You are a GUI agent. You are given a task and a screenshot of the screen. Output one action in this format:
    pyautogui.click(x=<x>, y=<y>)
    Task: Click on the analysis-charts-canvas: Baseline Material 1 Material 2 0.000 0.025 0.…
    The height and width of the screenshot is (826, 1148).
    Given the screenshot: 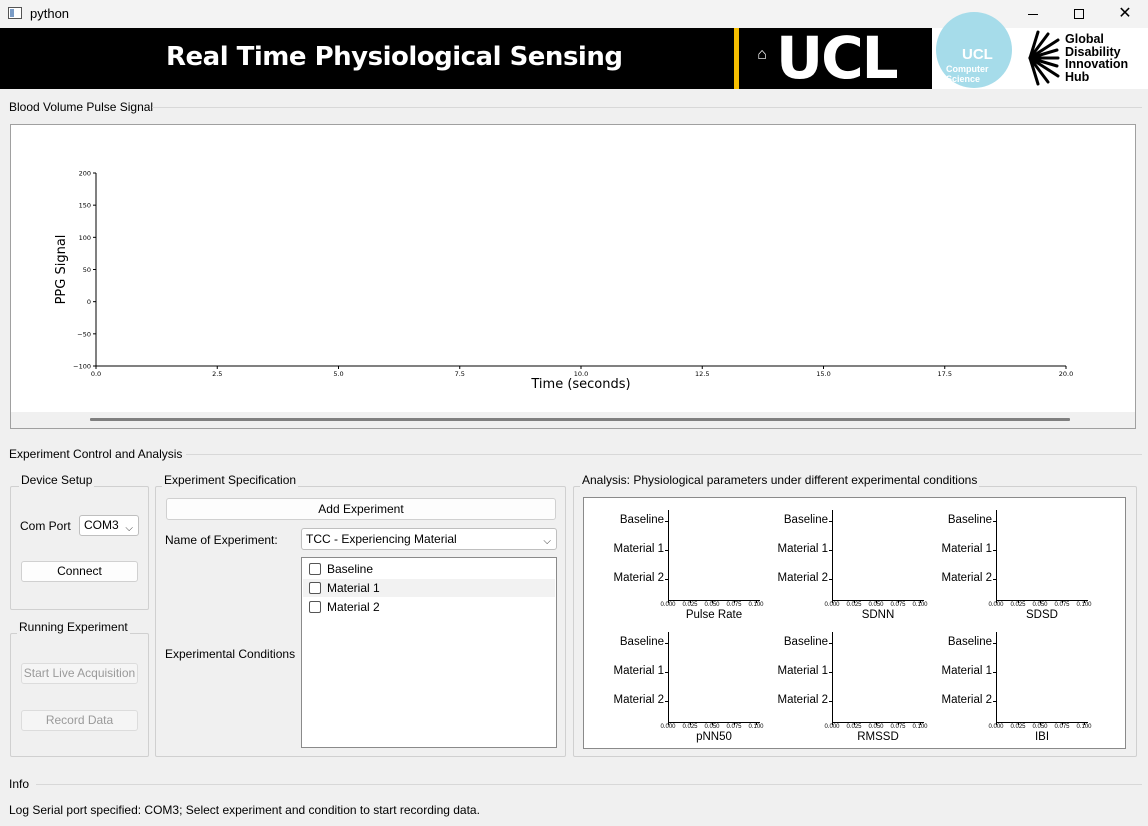 What is the action you would take?
    pyautogui.click(x=854, y=623)
    